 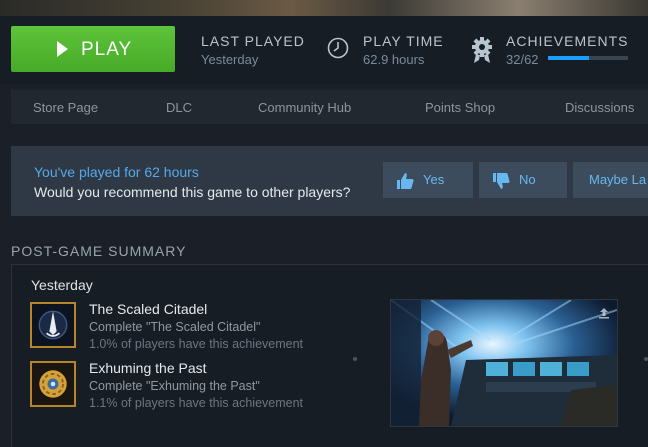 What do you see at coordinates (53, 325) in the screenshot?
I see `scaled-citadel-achievement-icon` at bounding box center [53, 325].